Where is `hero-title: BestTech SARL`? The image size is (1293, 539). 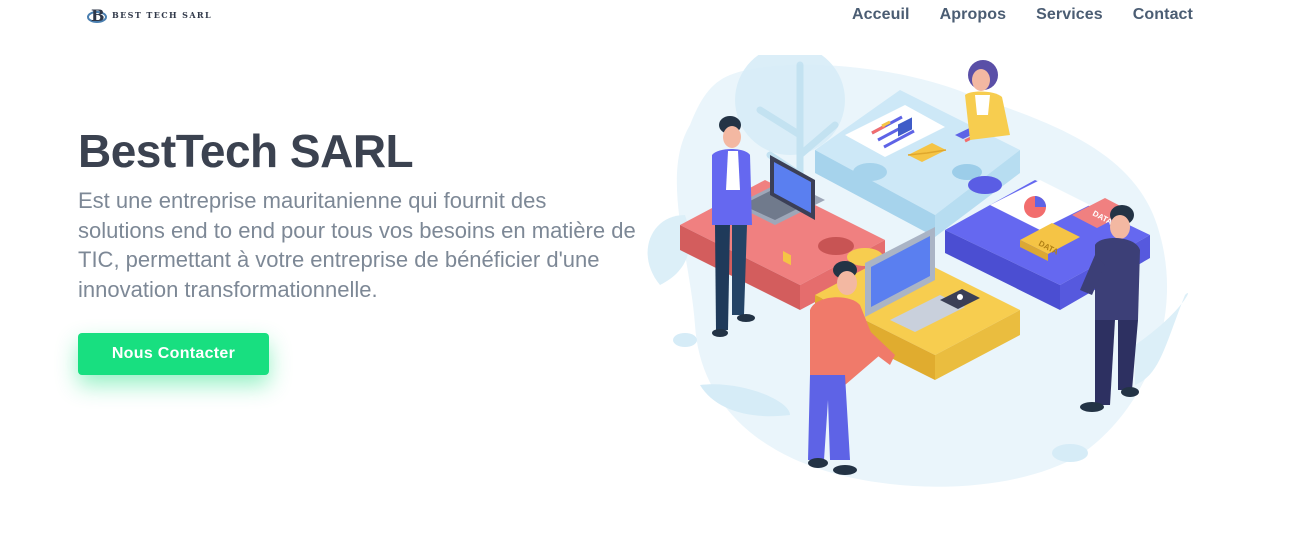 hero-title: BestTech SARL is located at coordinates (246, 151).